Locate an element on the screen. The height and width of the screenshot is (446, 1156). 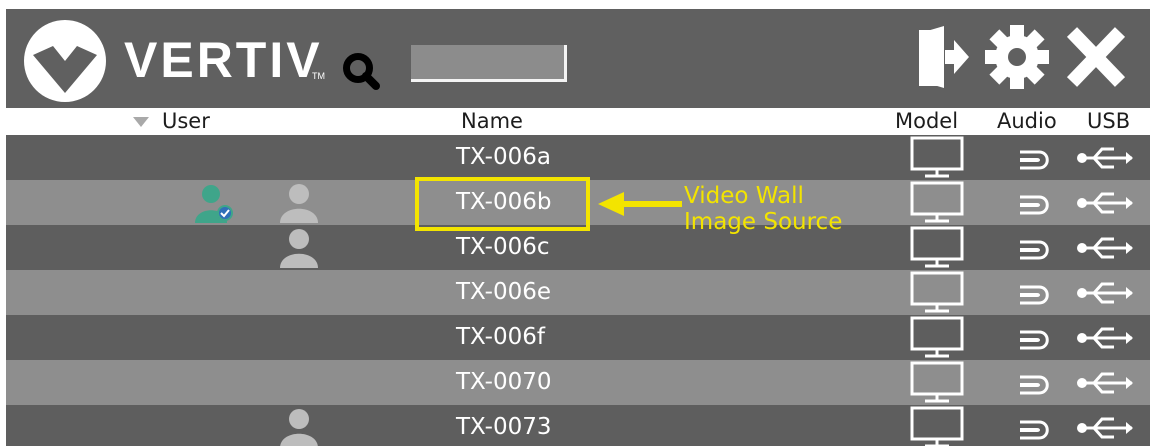
close-icon is located at coordinates (1096, 57).